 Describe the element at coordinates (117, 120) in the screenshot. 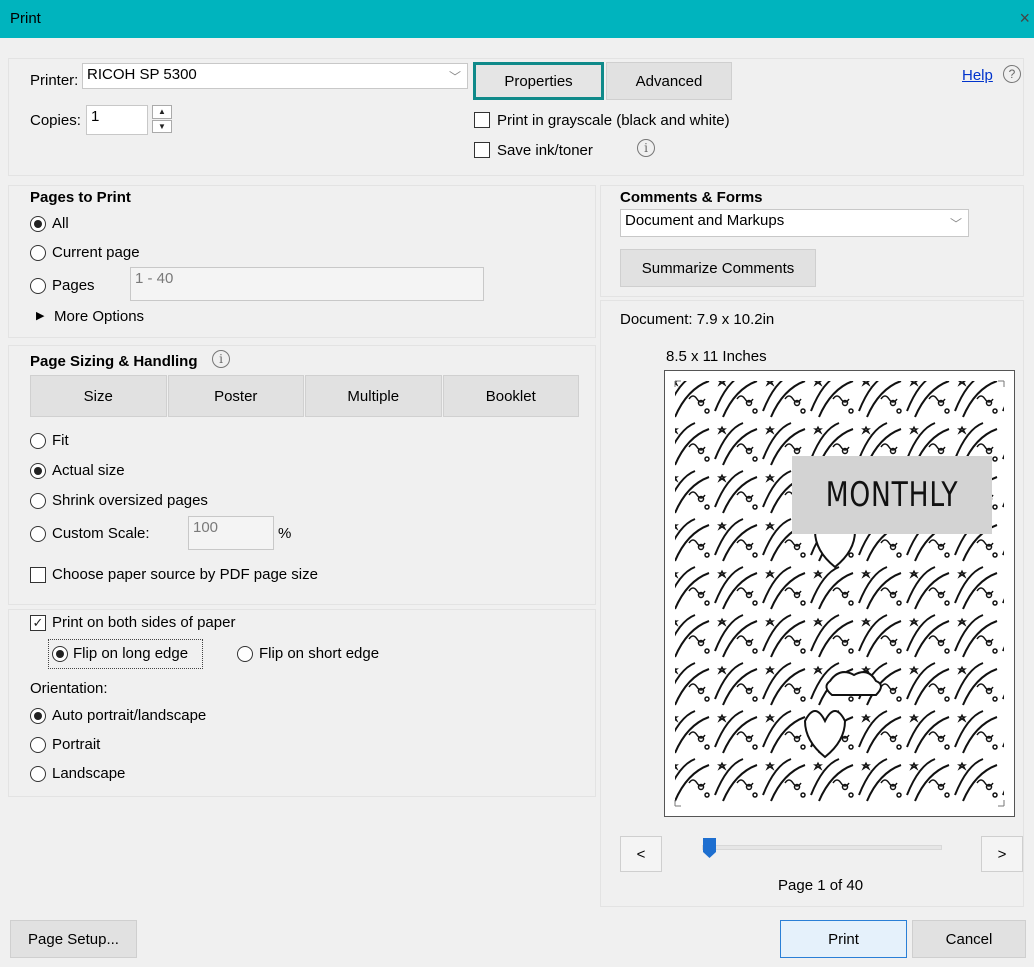

I see `copies-input: 1` at that location.